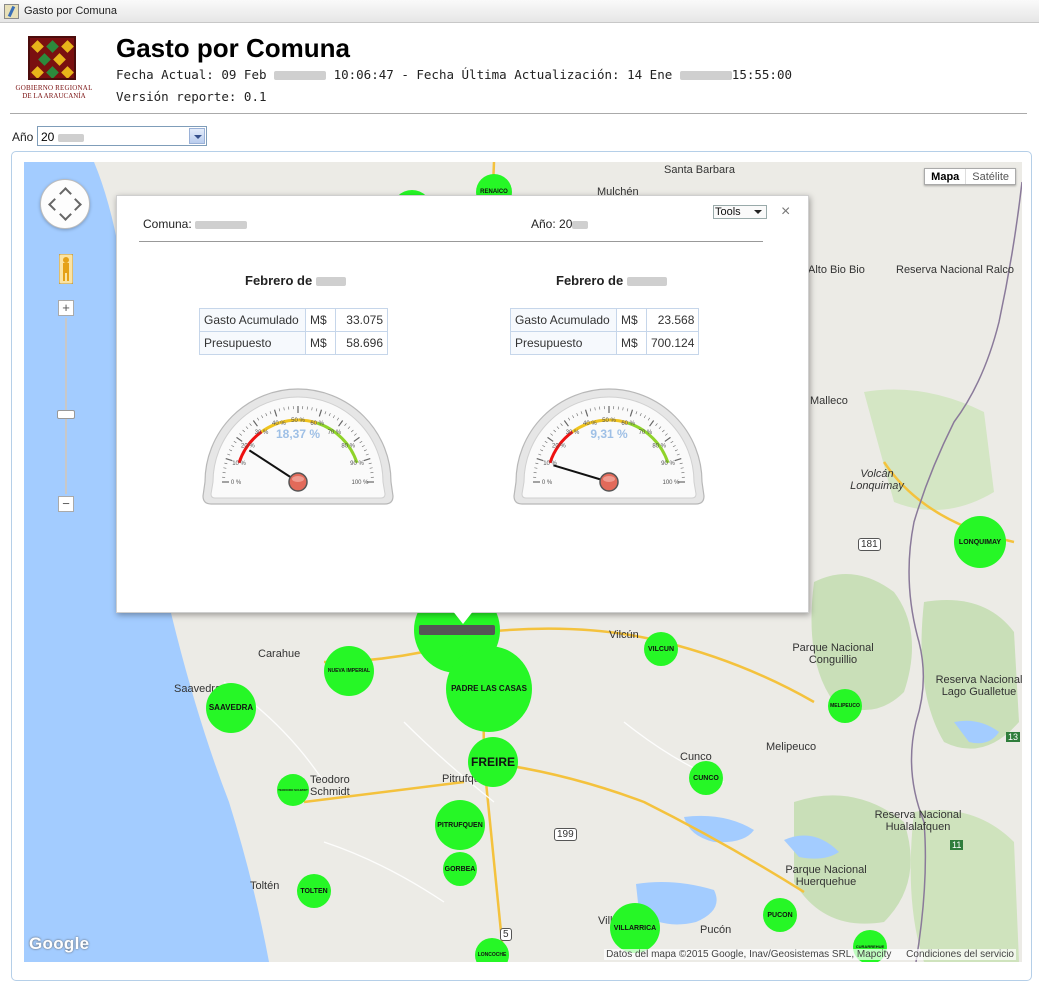  I want to click on place-label: Pucón, so click(715, 930).